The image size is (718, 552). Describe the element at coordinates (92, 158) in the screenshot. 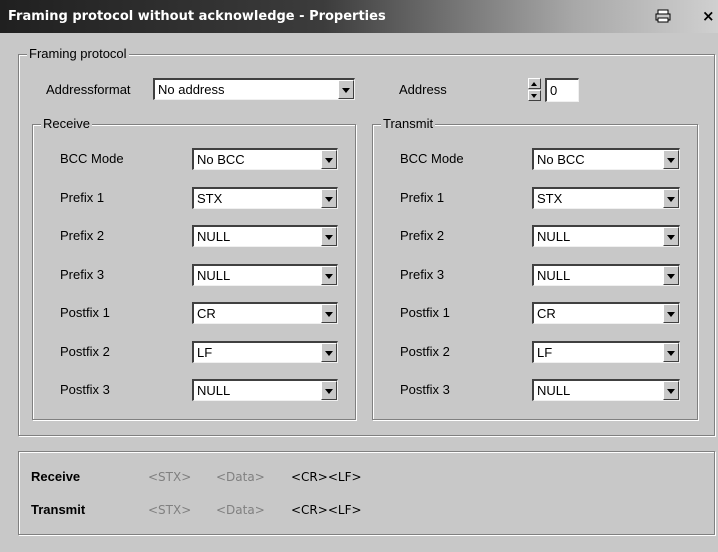

I see `receive-bcc-mode-label: BCC Mode` at that location.